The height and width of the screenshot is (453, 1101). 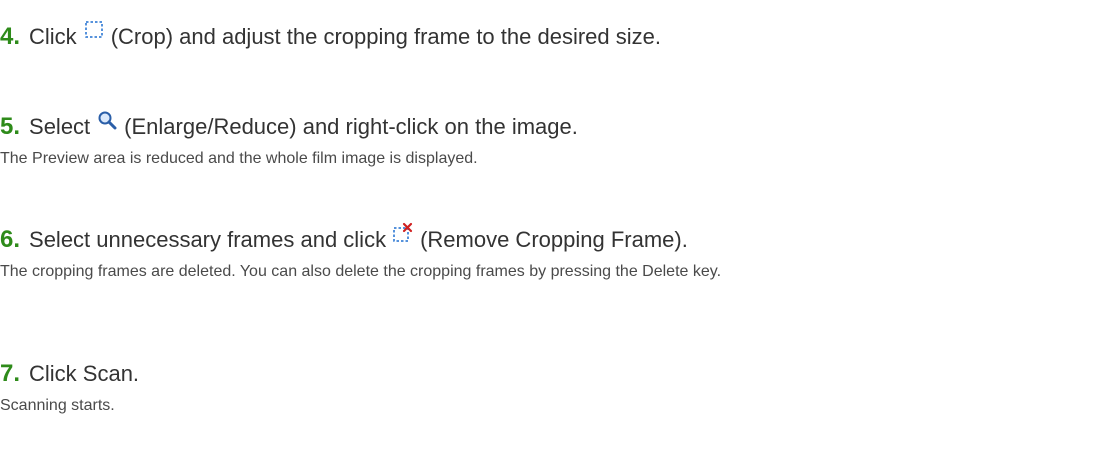 What do you see at coordinates (554, 239) in the screenshot?
I see `step-text-after-icon: (Remove Cropping Frame).` at bounding box center [554, 239].